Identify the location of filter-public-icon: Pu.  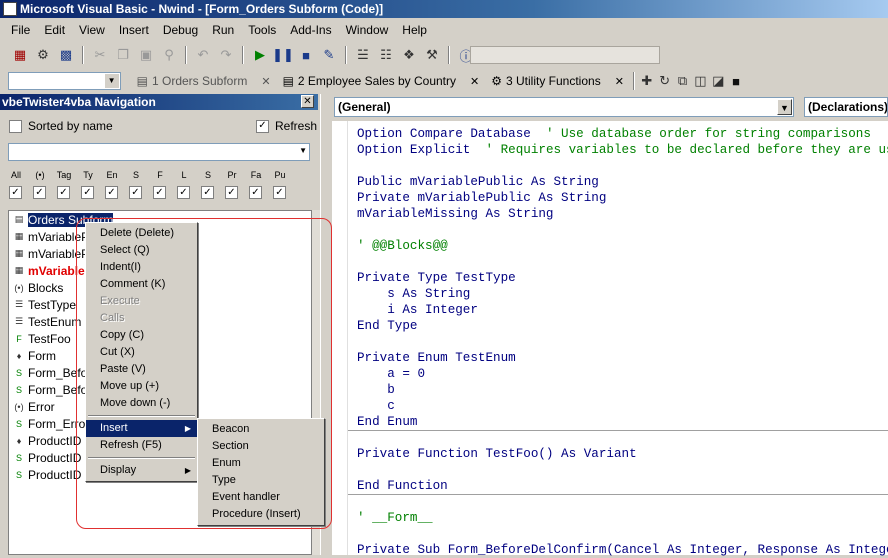
(280, 175).